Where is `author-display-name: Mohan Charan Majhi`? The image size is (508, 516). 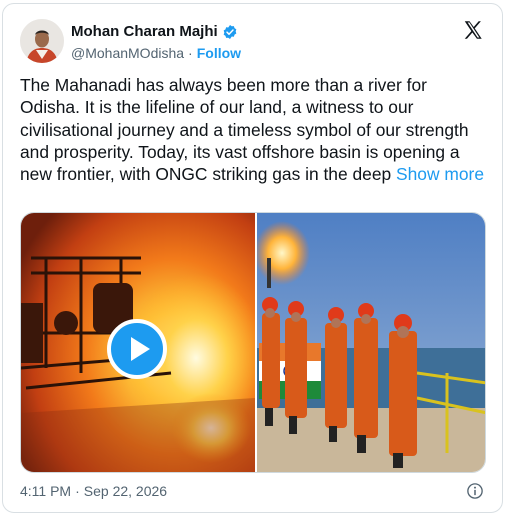 author-display-name: Mohan Charan Majhi is located at coordinates (144, 31).